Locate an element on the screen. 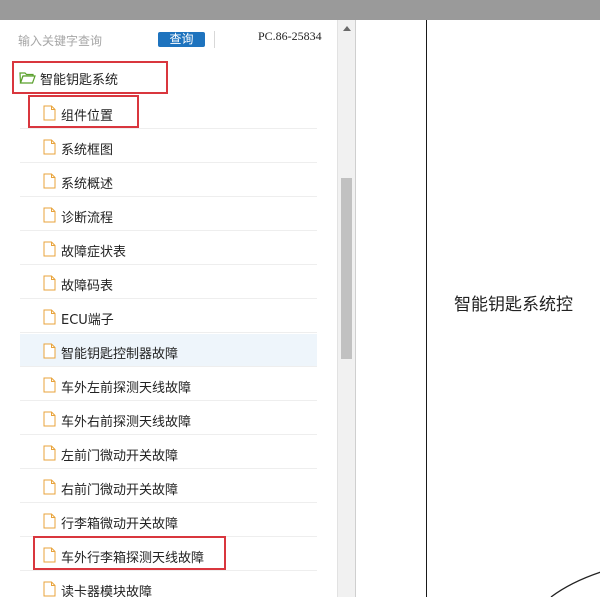 This screenshot has width=600, height=597. sidebar-scrollbar is located at coordinates (346, 308).